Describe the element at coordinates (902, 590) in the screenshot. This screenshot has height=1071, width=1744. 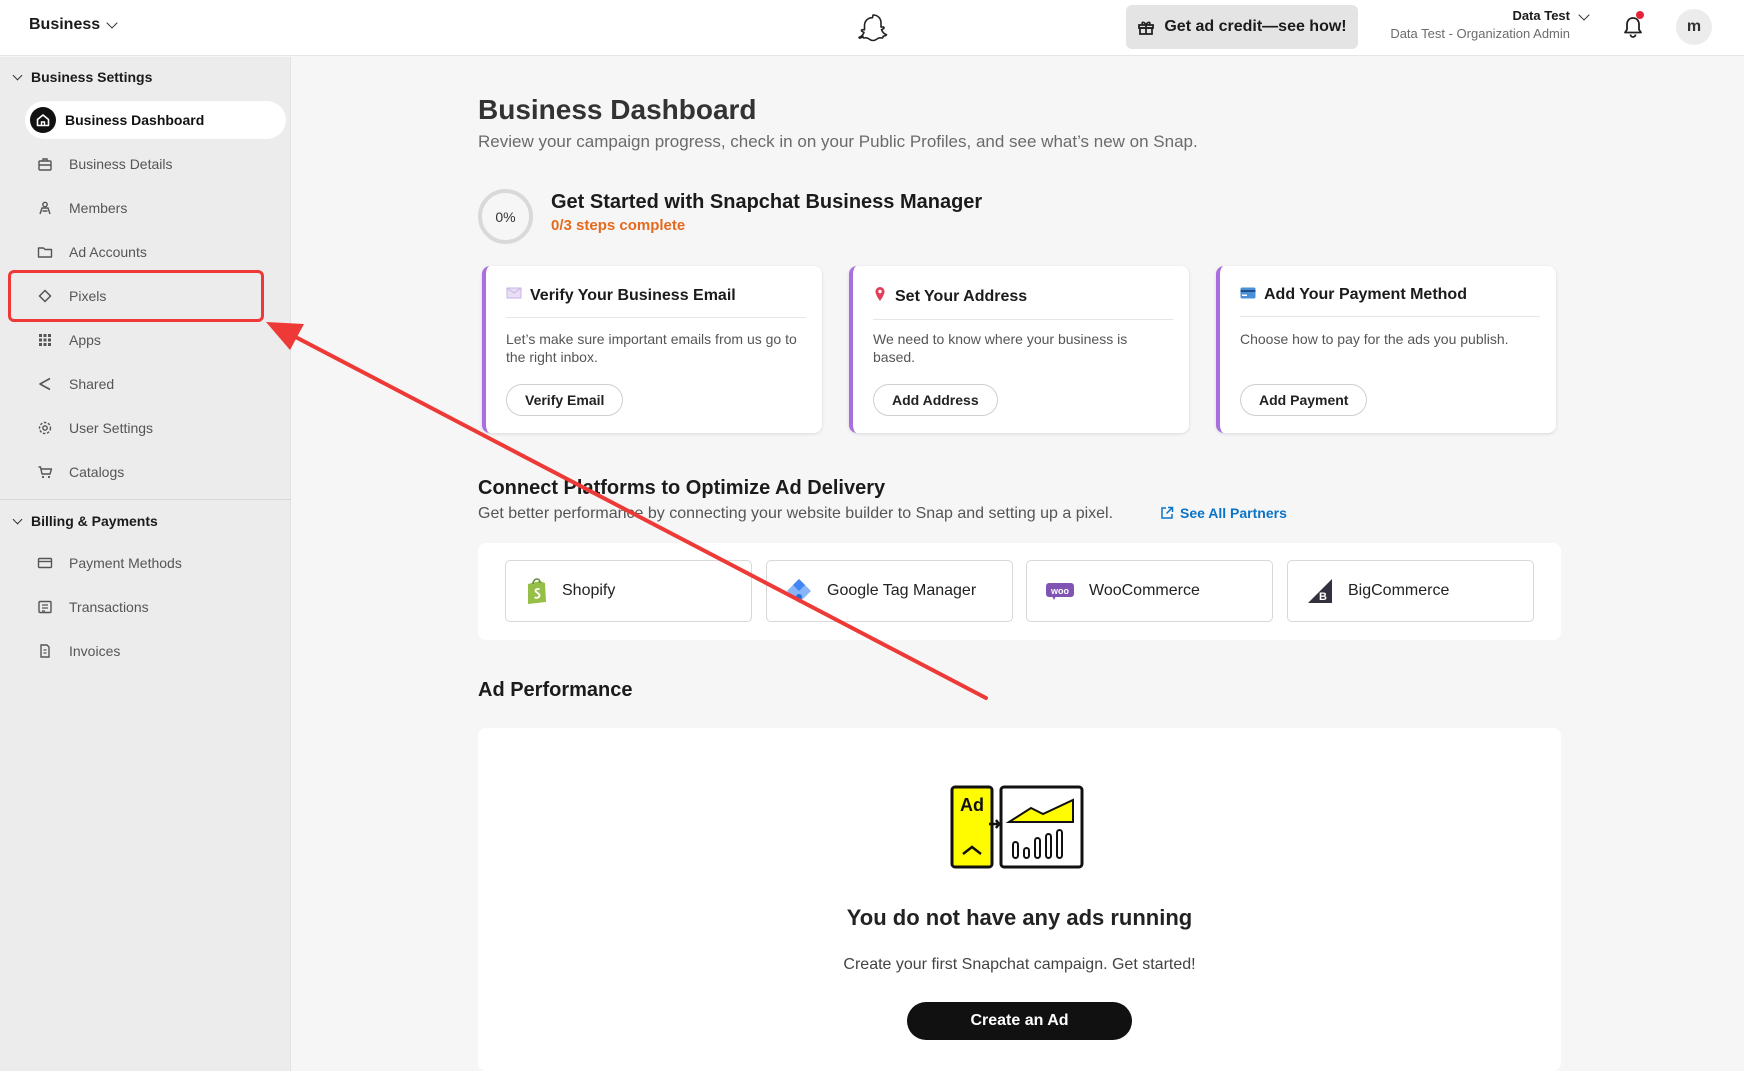
I see `platform-label: Google Tag Manager` at that location.